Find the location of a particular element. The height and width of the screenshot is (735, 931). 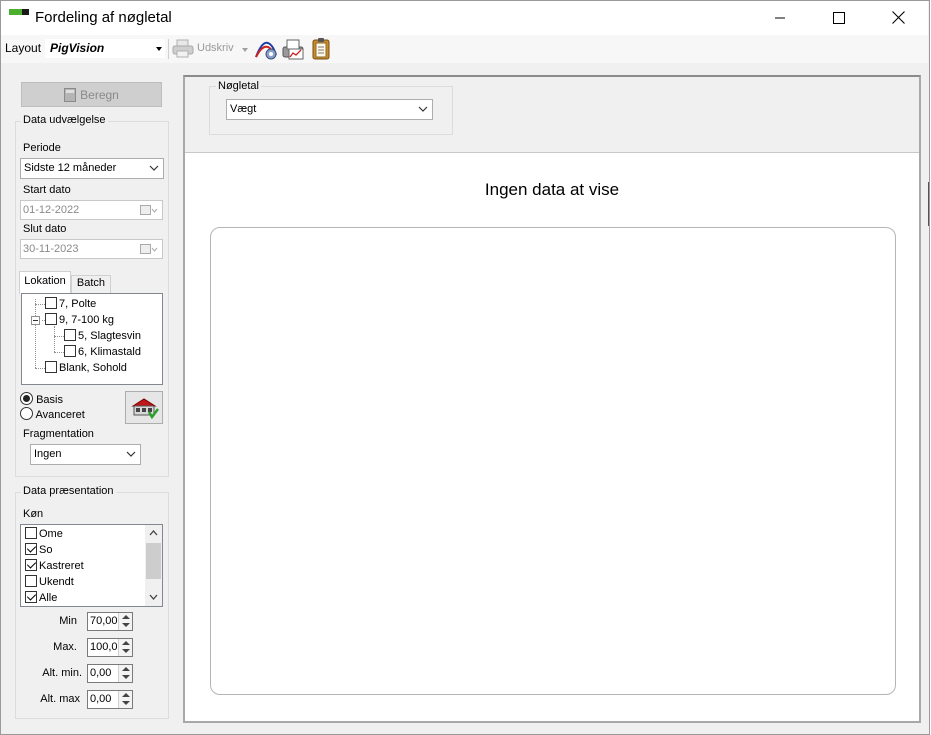

keyfigure-value: Vægt is located at coordinates (243, 109).